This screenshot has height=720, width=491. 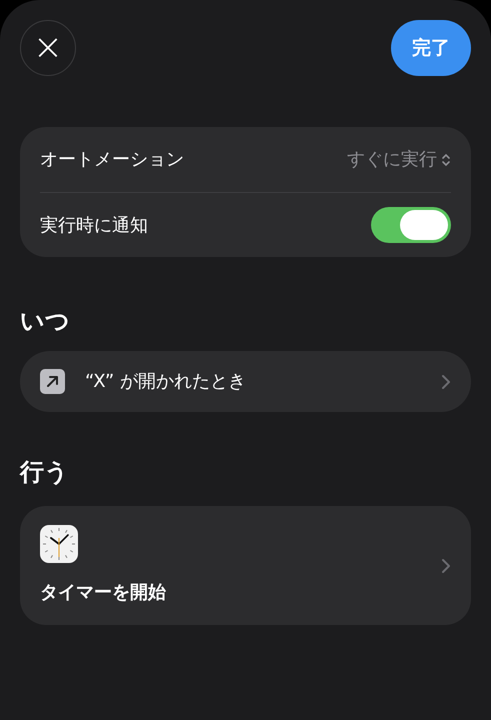 What do you see at coordinates (94, 226) in the screenshot?
I see `setting-label: 実行時に通知` at bounding box center [94, 226].